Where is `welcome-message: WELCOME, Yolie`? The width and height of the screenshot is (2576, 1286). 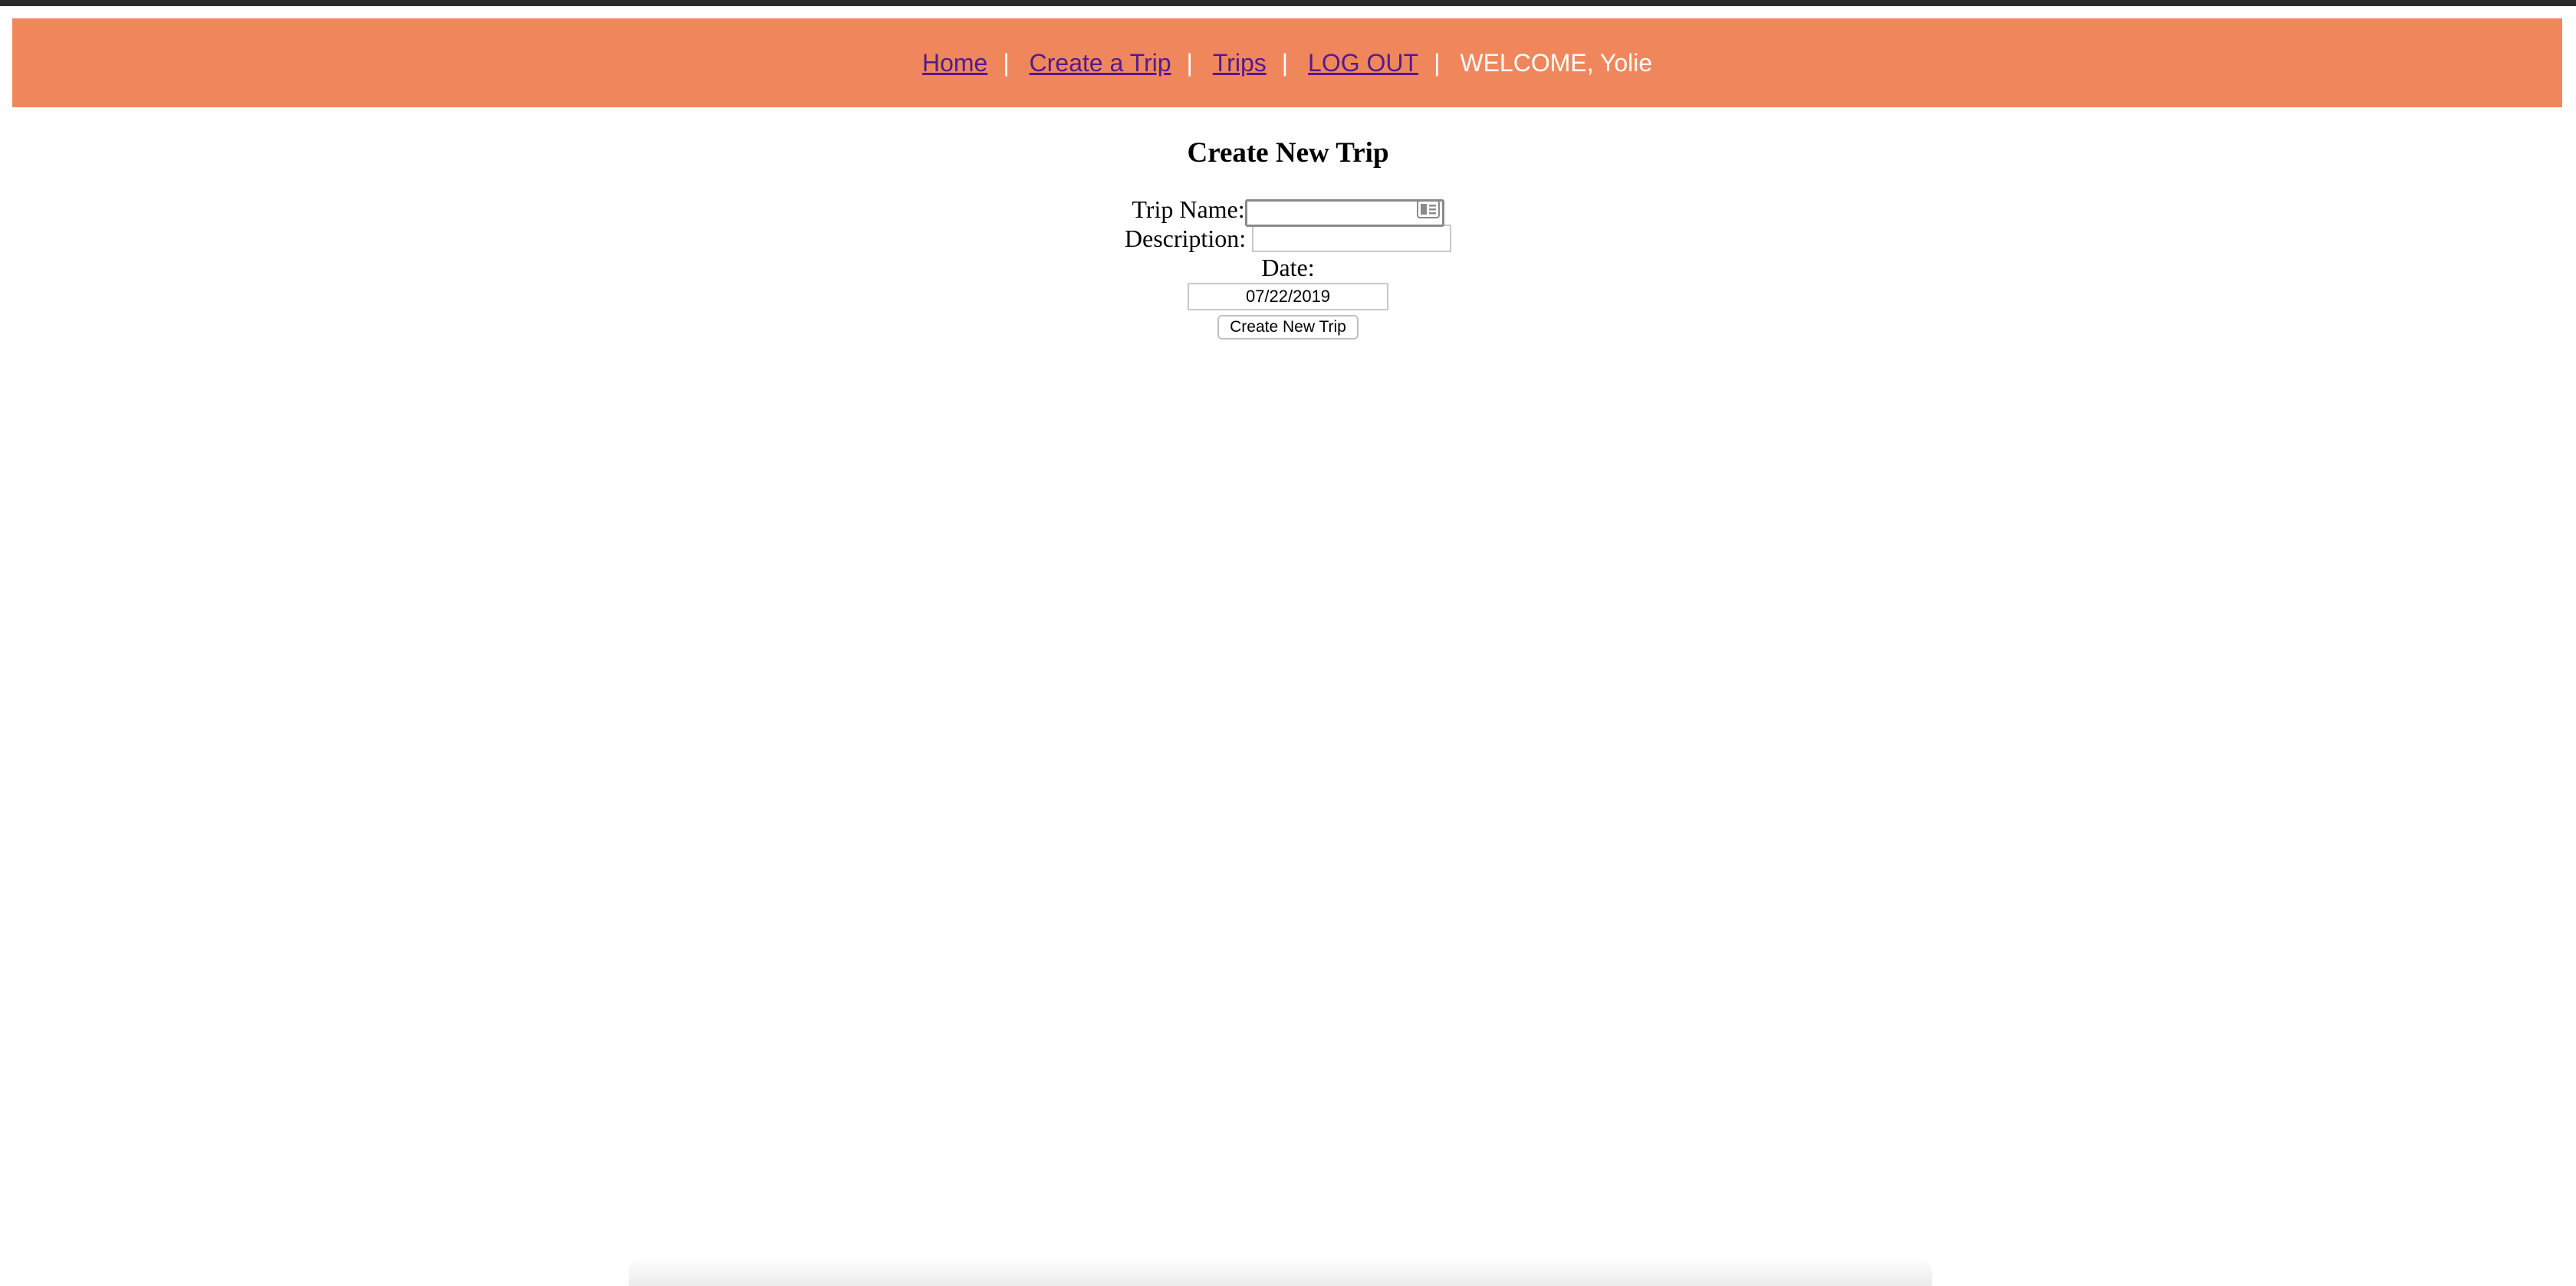
welcome-message: WELCOME, Yolie is located at coordinates (1556, 62).